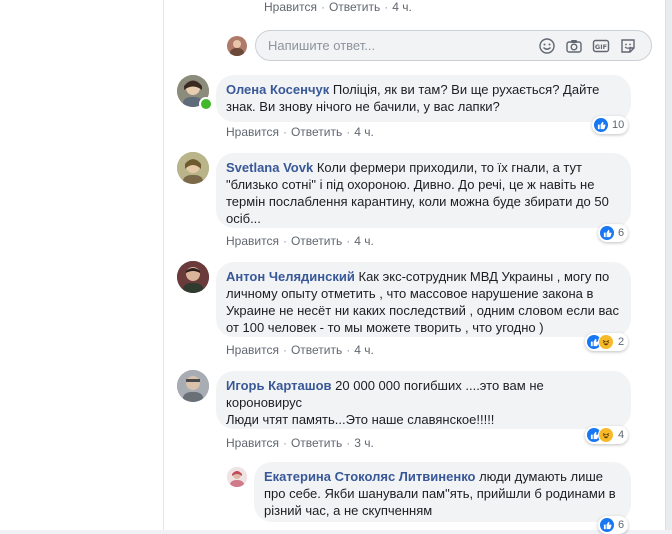  Describe the element at coordinates (453, 45) in the screenshot. I see `reply-input: Напишите ответ... GIF` at that location.